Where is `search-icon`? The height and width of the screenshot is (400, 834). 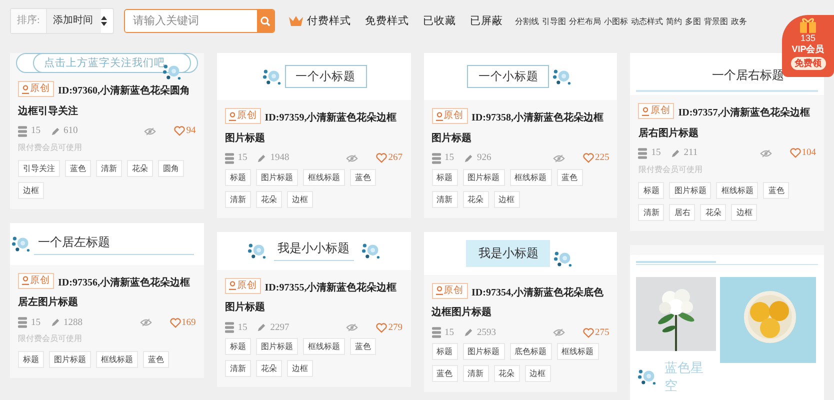
search-icon is located at coordinates (265, 21).